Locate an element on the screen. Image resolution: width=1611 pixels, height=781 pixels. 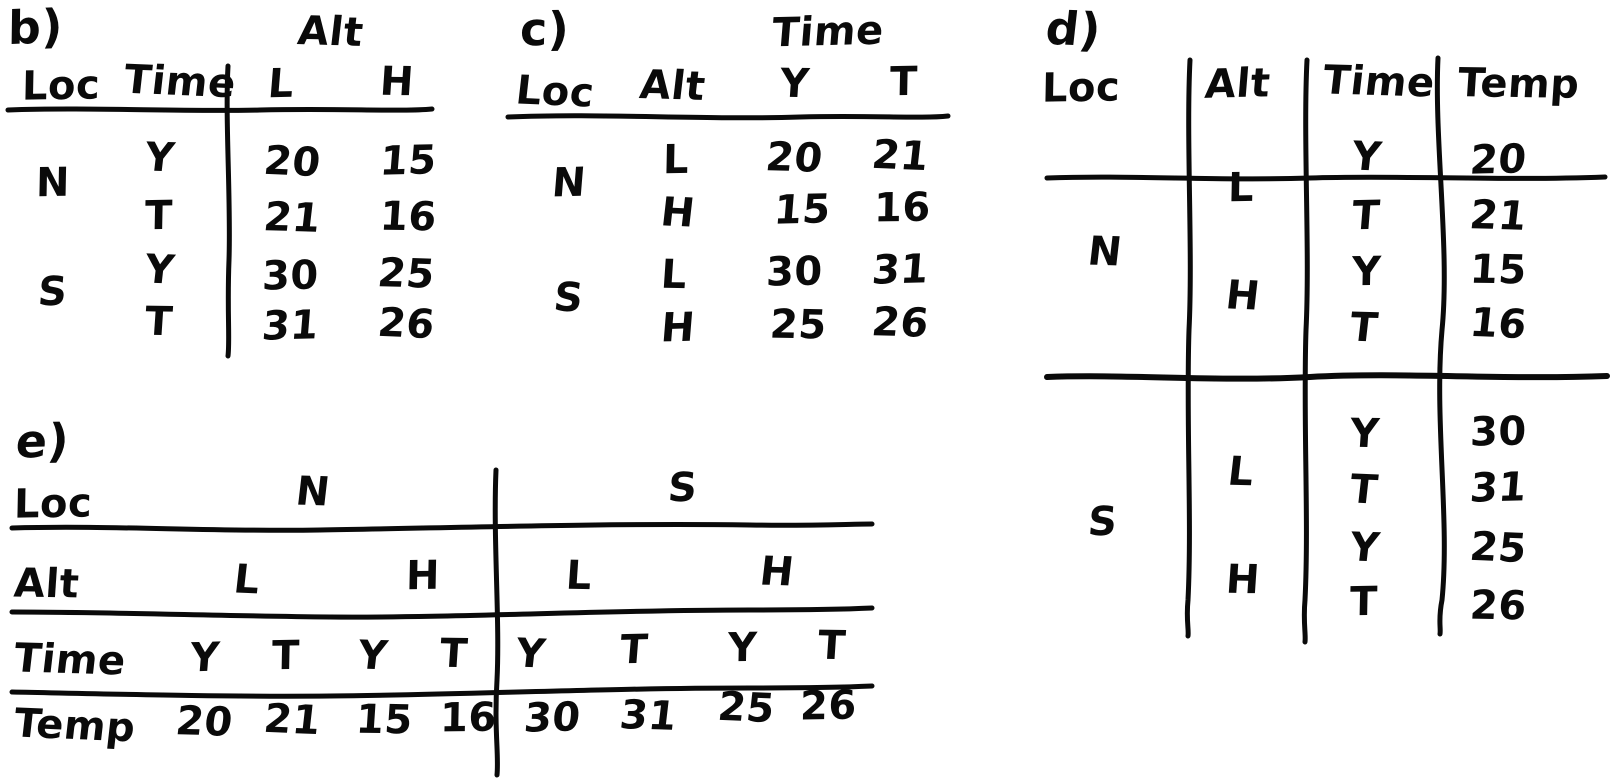
panel-c-row-2-T: 31 is located at coordinates (900, 270).